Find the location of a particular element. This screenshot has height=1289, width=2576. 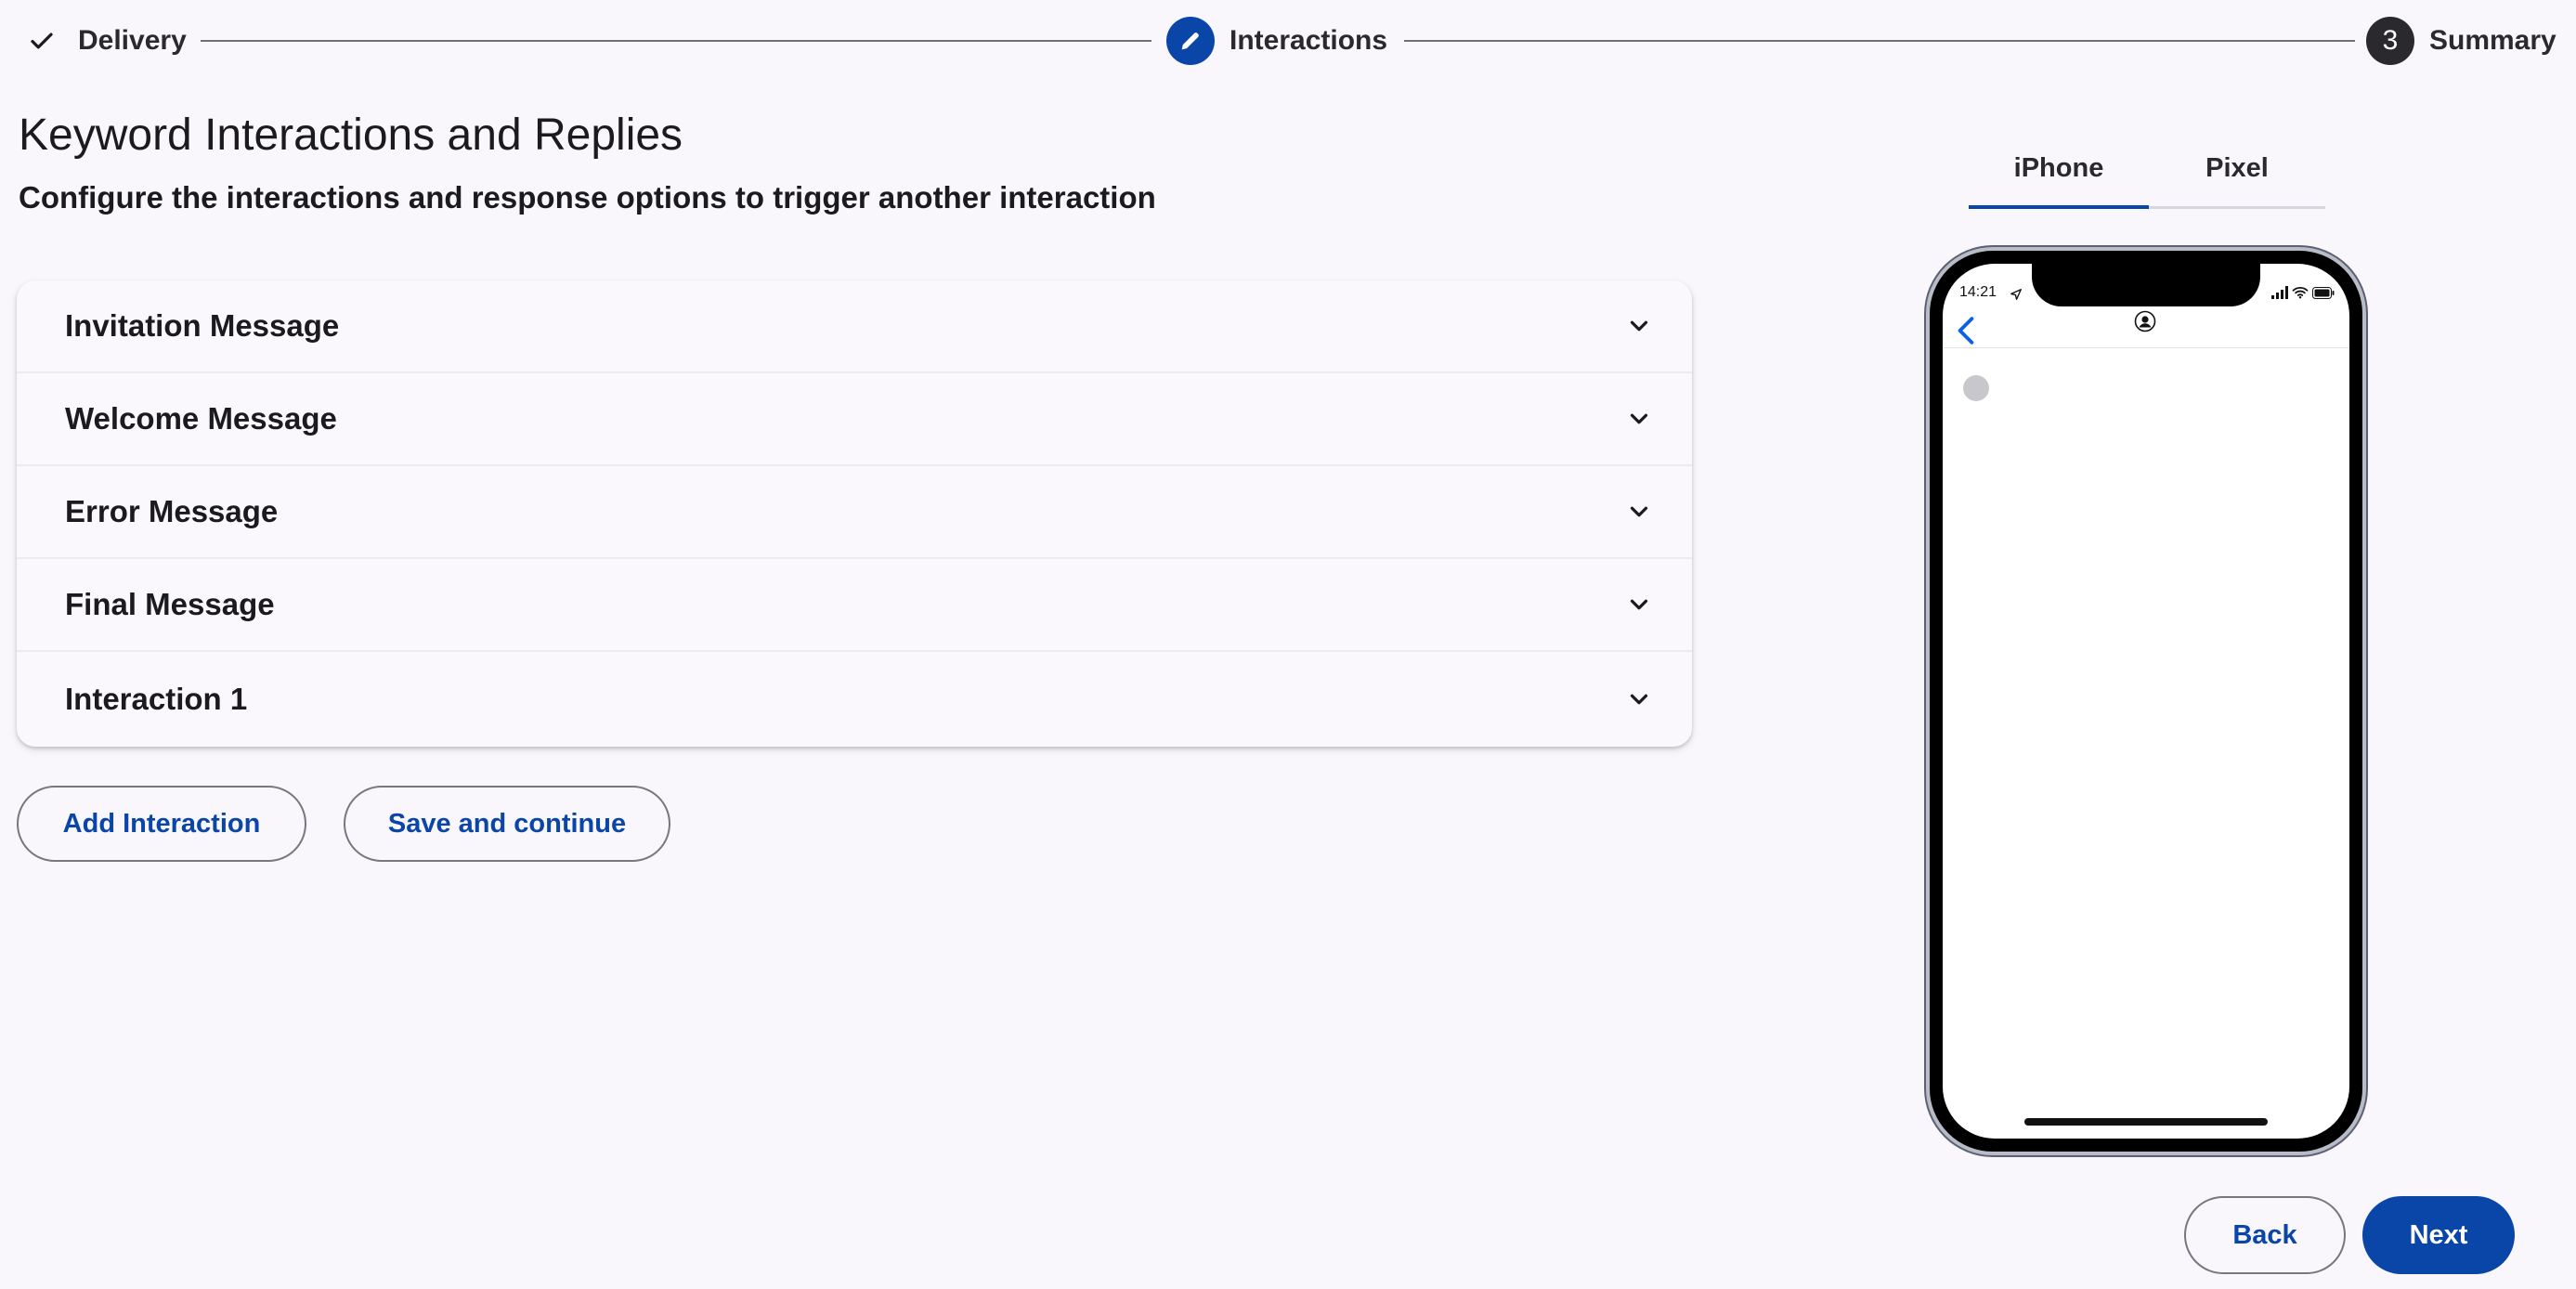

phone-notch is located at coordinates (2146, 285).